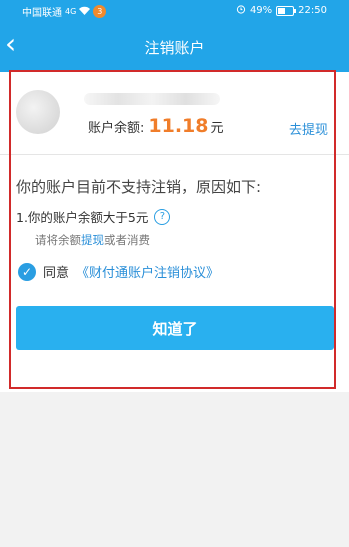 The height and width of the screenshot is (547, 349). What do you see at coordinates (286, 10) in the screenshot?
I see `battery-icon` at bounding box center [286, 10].